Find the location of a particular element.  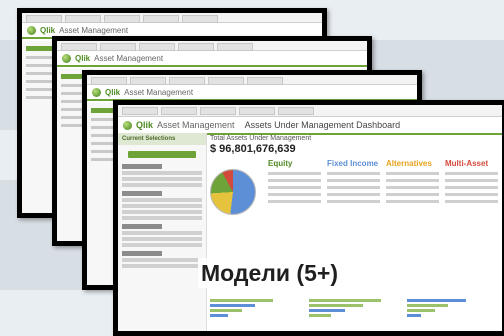

total-aum-value: $ 96,801,676,639 is located at coordinates (253, 149).